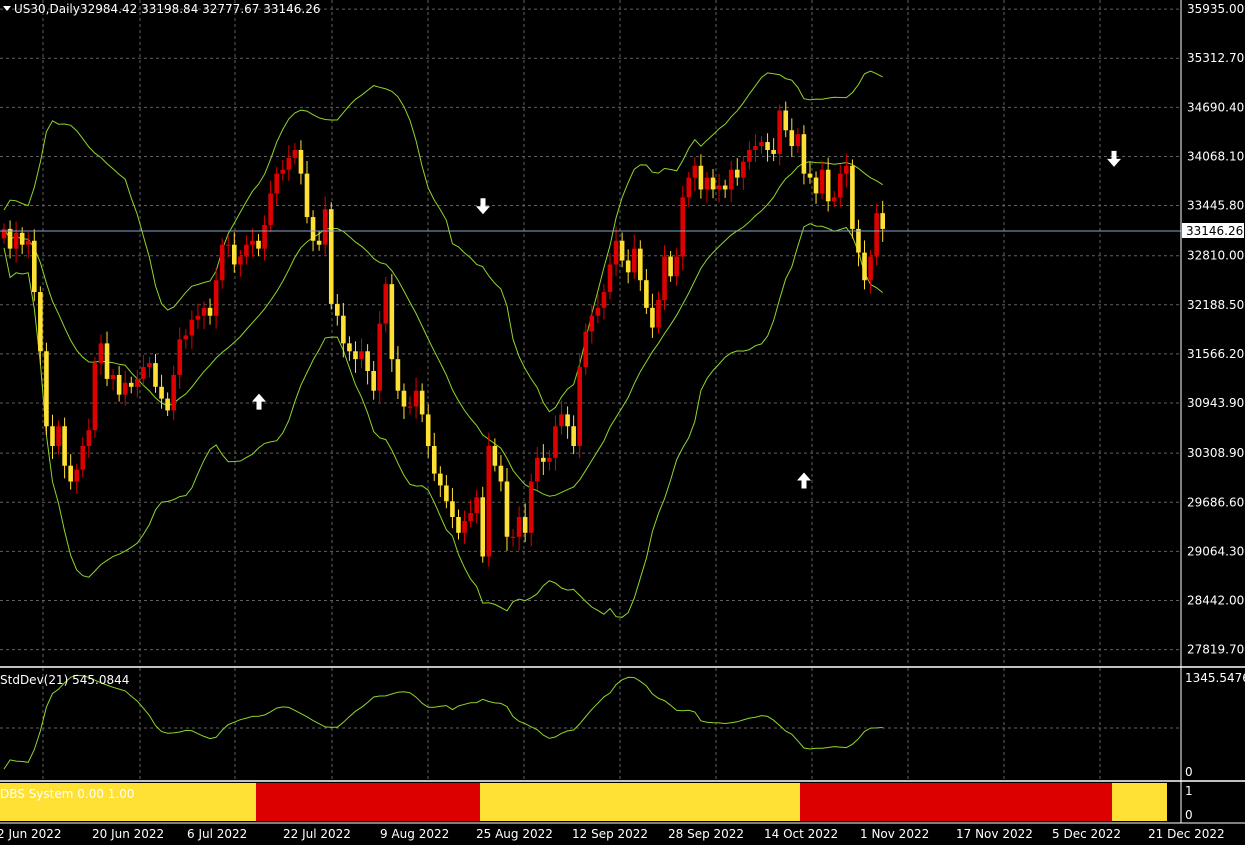 The image size is (1245, 845). Describe the element at coordinates (64, 680) in the screenshot. I see `stddev-label: StdDev(21) 545.0844` at that location.